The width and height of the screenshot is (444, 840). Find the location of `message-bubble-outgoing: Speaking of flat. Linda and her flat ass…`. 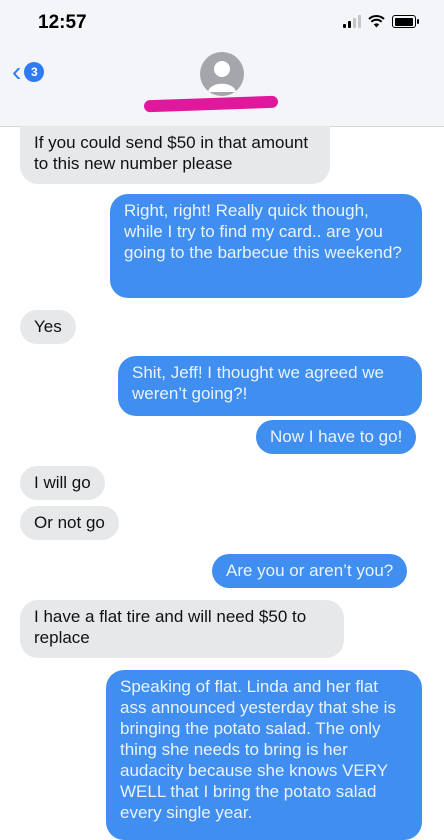

message-bubble-outgoing: Speaking of flat. Linda and her flat ass… is located at coordinates (264, 755).